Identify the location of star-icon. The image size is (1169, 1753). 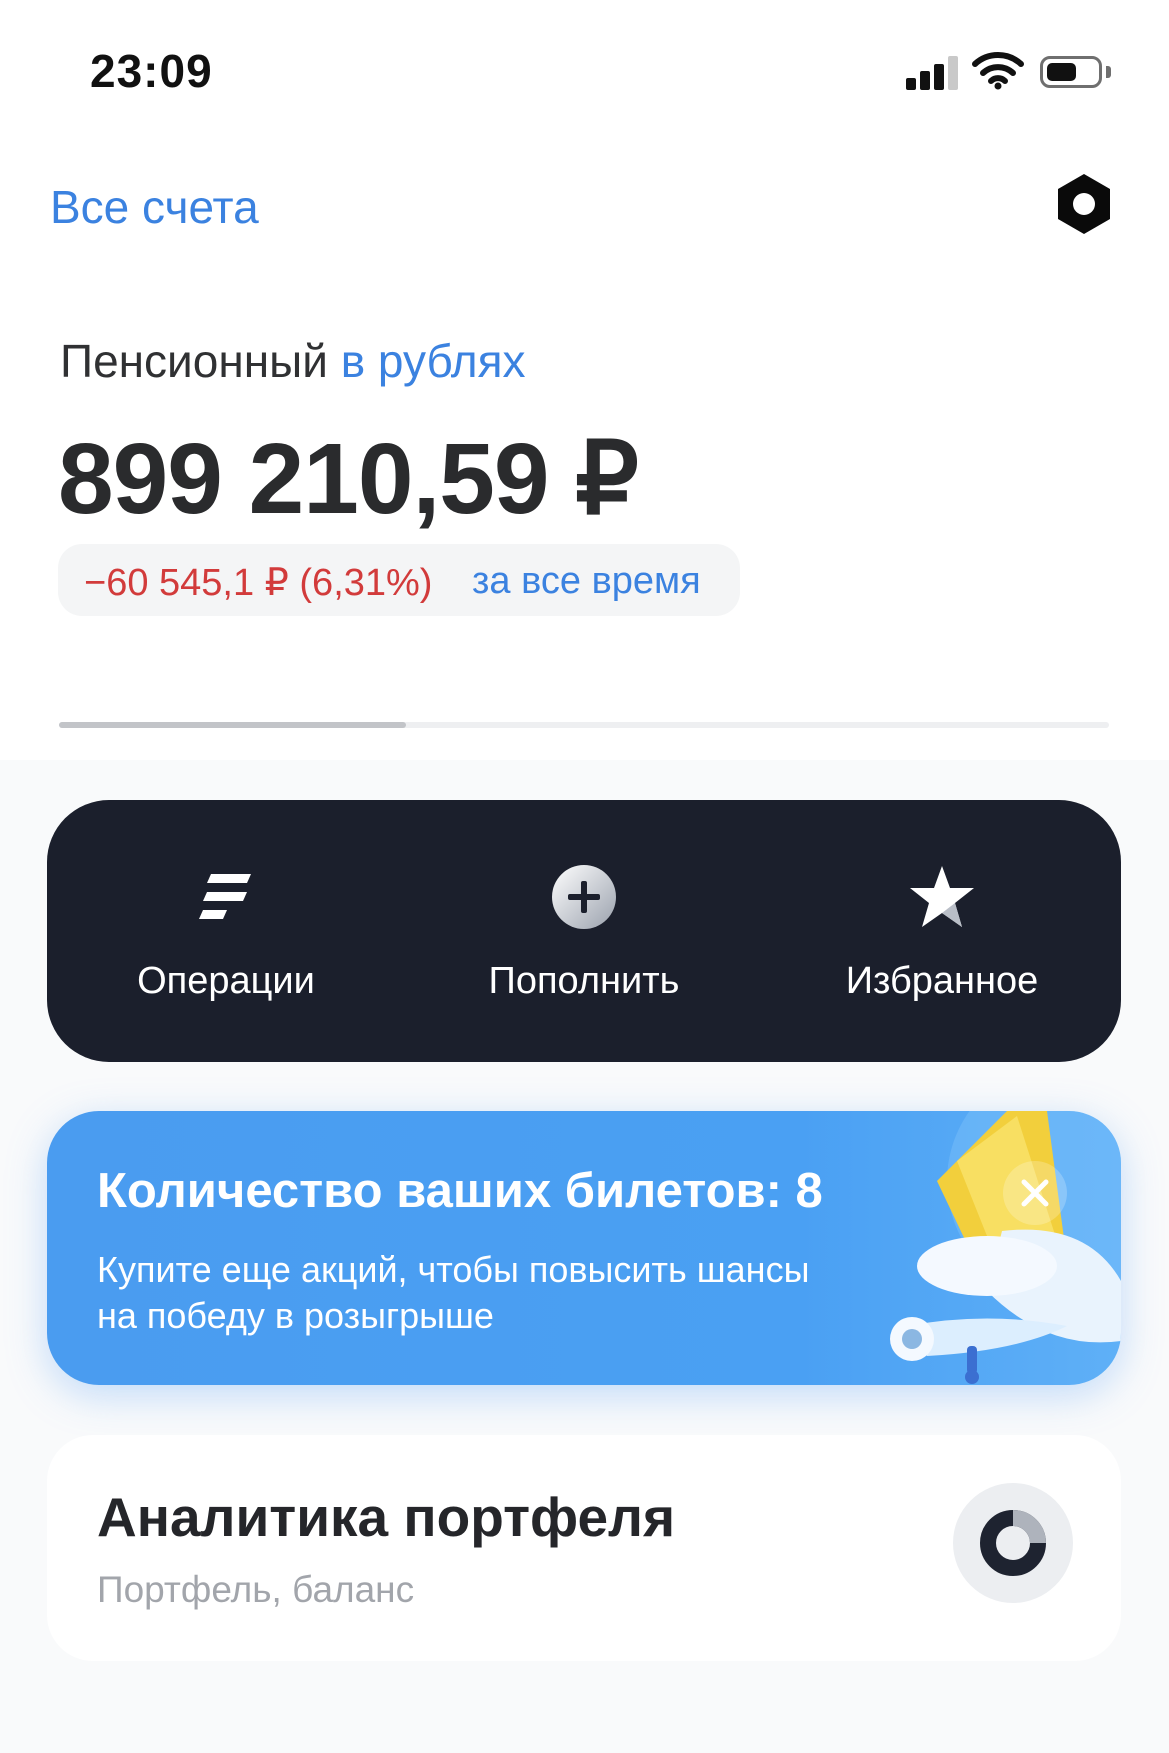
(942, 896).